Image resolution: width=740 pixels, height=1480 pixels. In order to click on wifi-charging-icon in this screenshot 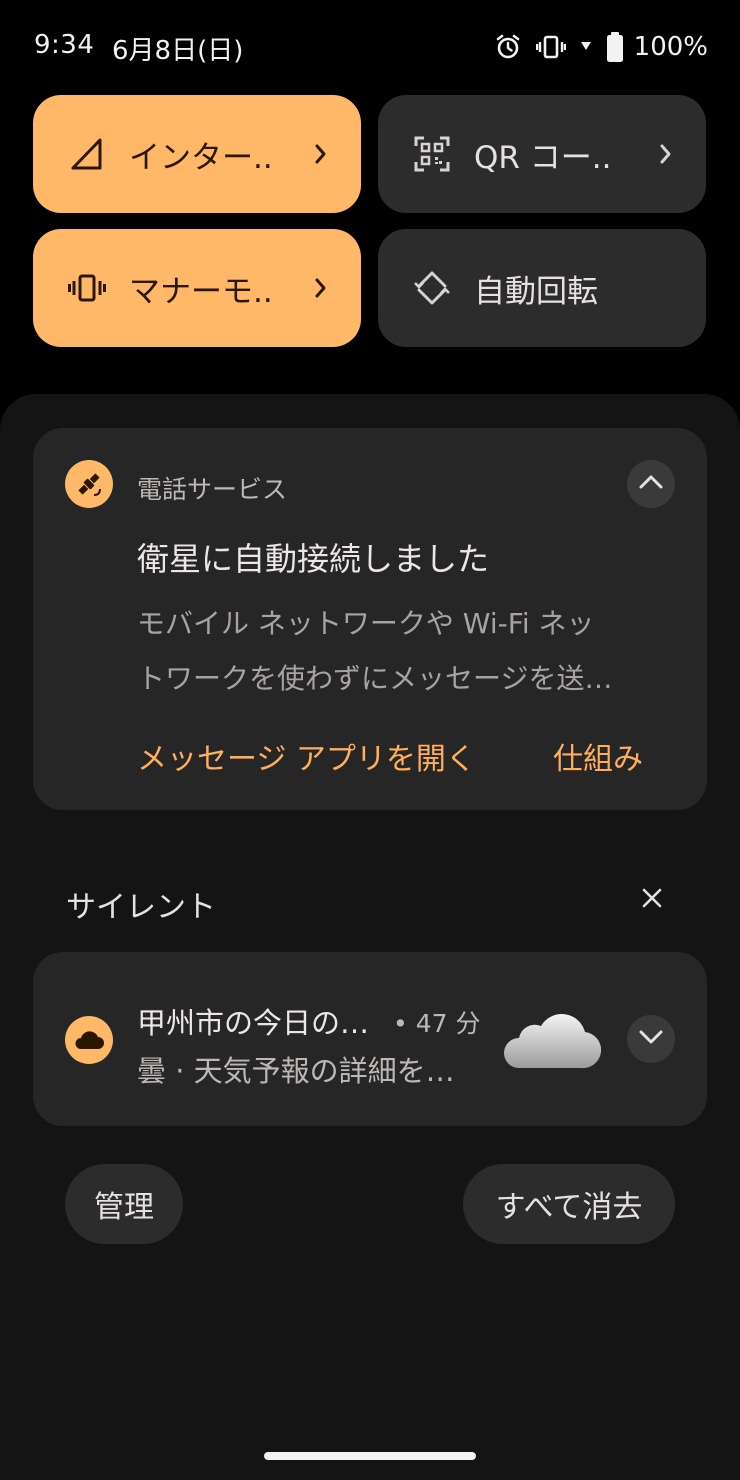, I will do `click(586, 47)`.